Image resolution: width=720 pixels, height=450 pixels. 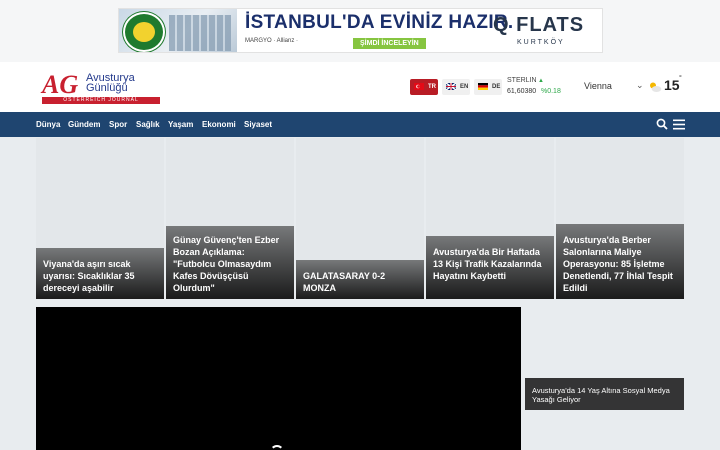 I want to click on nav-item-gundem: Gündem, so click(x=84, y=124).